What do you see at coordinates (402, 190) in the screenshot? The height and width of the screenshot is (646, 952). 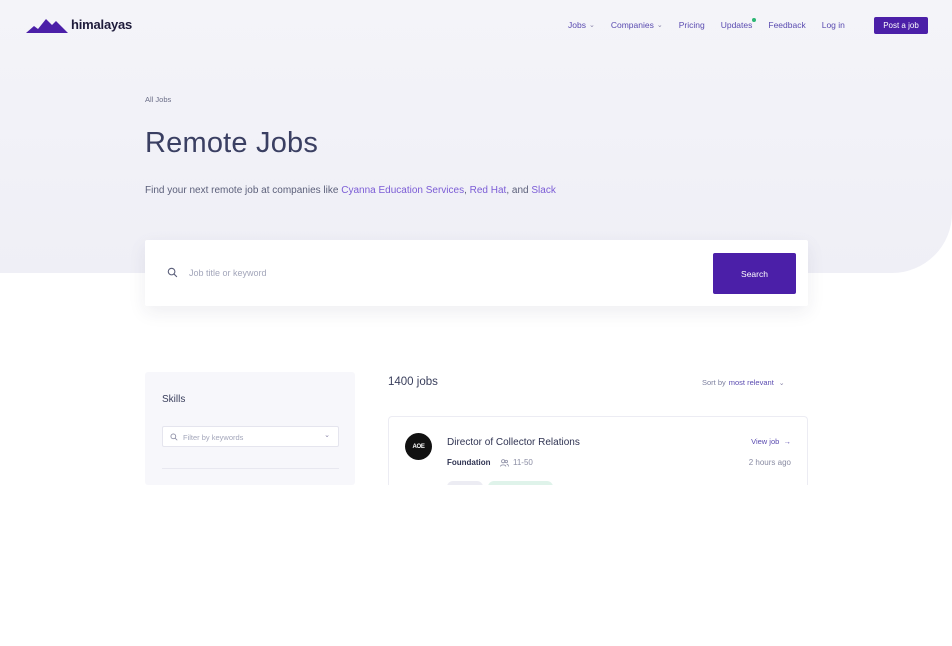 I see `company-link-cyanna: Cyanna Education Services` at bounding box center [402, 190].